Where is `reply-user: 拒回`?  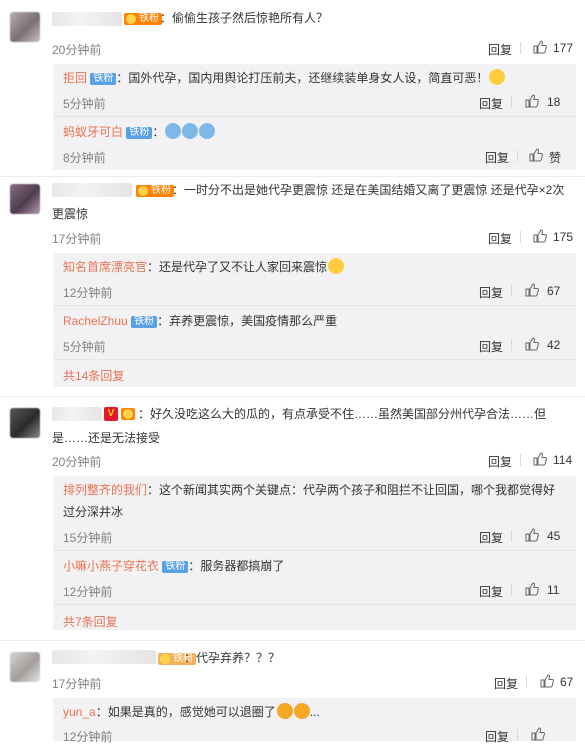
reply-user: 拒回 is located at coordinates (75, 78).